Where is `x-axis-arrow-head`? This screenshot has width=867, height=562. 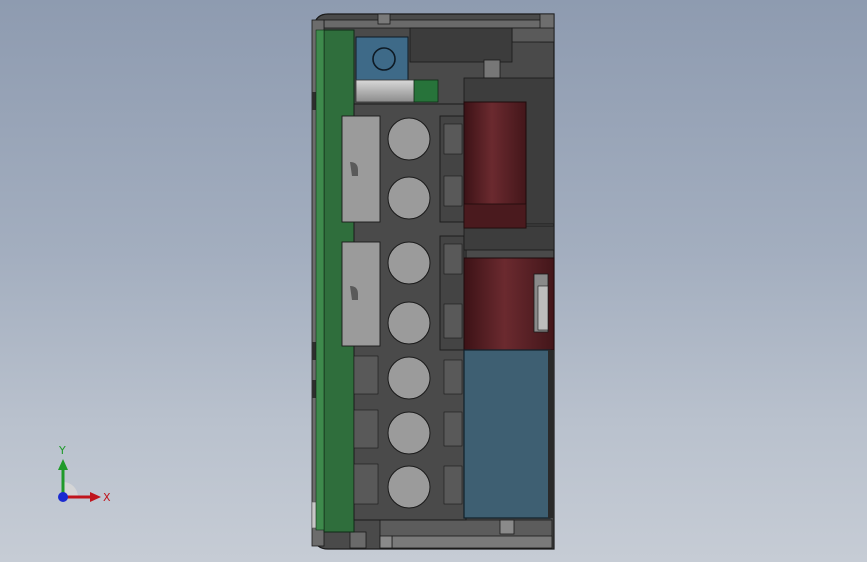
x-axis-arrow-head is located at coordinates (95, 497).